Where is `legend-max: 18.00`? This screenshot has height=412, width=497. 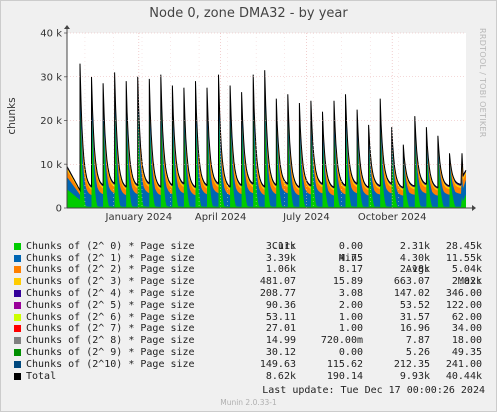
legend-max: 18.00 is located at coordinates (466, 341).